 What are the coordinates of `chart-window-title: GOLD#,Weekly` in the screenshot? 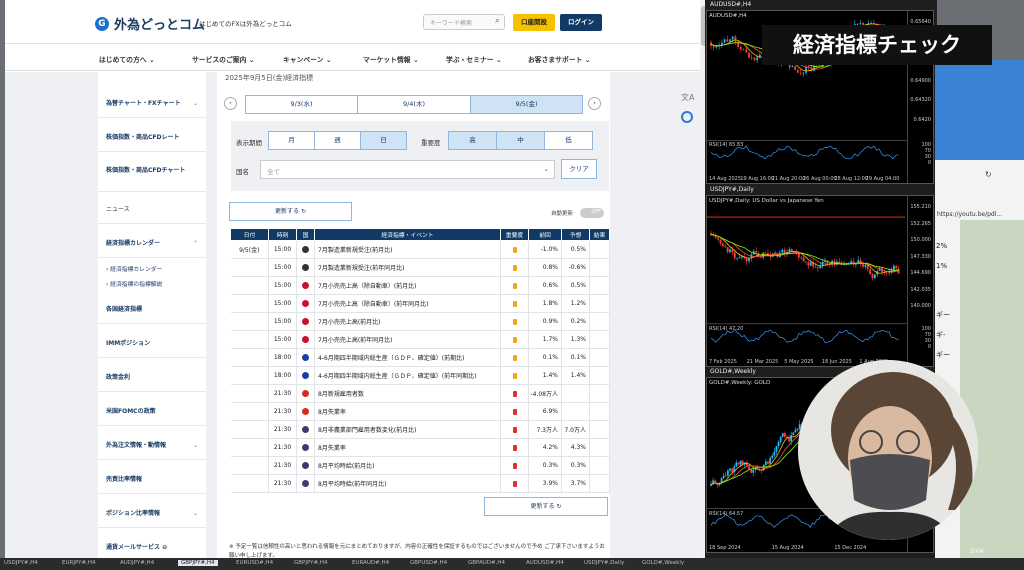 It's located at (733, 371).